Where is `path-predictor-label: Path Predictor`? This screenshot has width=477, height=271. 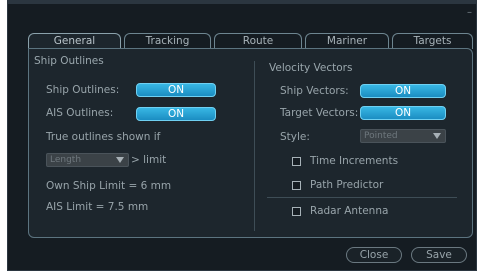
path-predictor-label: Path Predictor is located at coordinates (347, 185).